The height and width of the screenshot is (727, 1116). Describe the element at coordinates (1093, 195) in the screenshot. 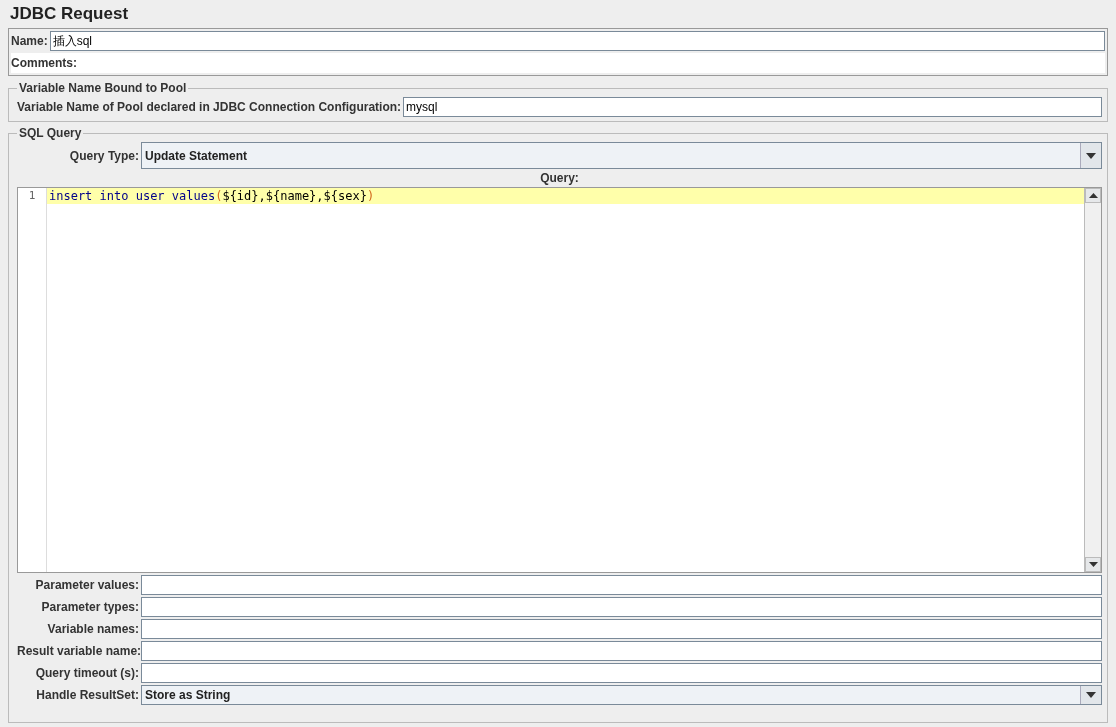

I see `scroll-up-icon` at that location.